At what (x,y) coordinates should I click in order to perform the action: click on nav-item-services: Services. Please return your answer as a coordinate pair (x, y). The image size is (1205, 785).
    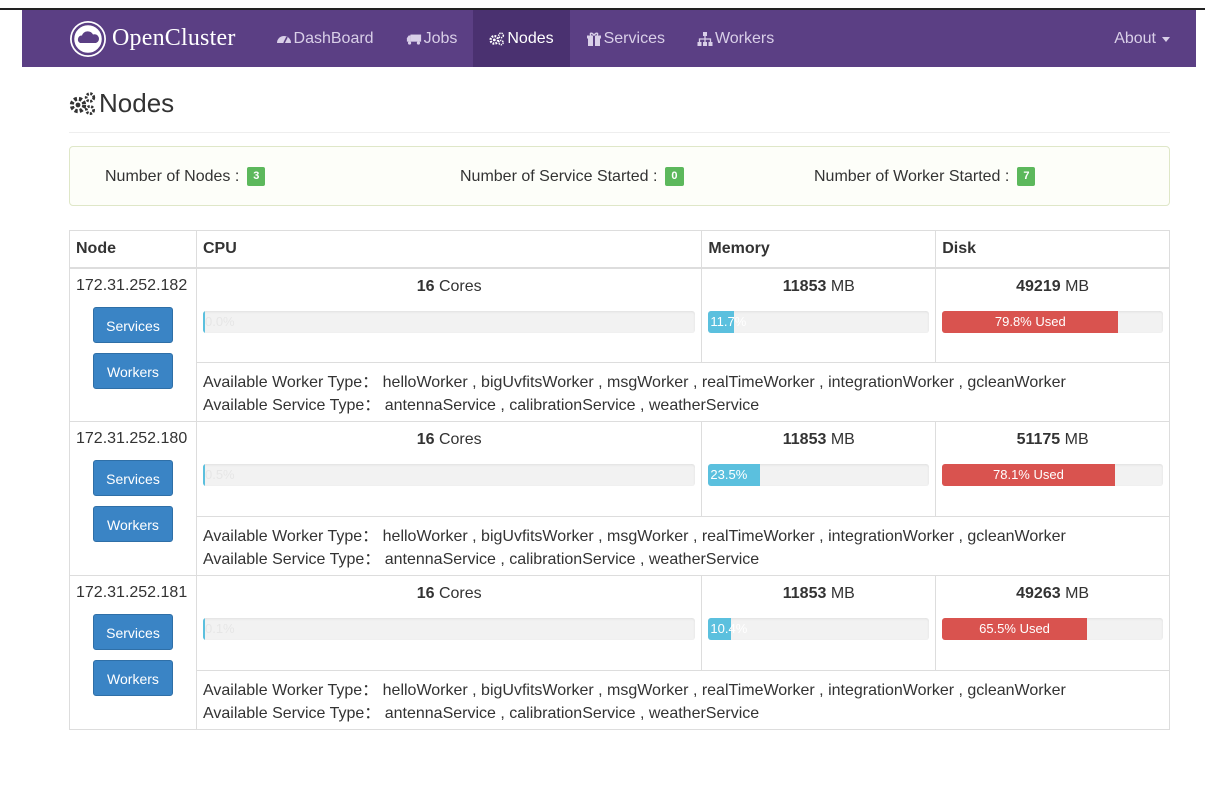
    Looking at the image, I should click on (625, 38).